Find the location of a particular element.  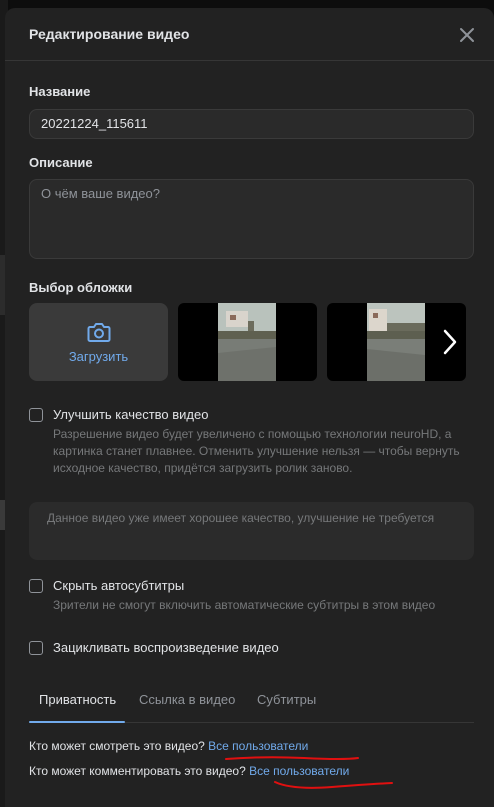

chevron-right-icon is located at coordinates (450, 342).